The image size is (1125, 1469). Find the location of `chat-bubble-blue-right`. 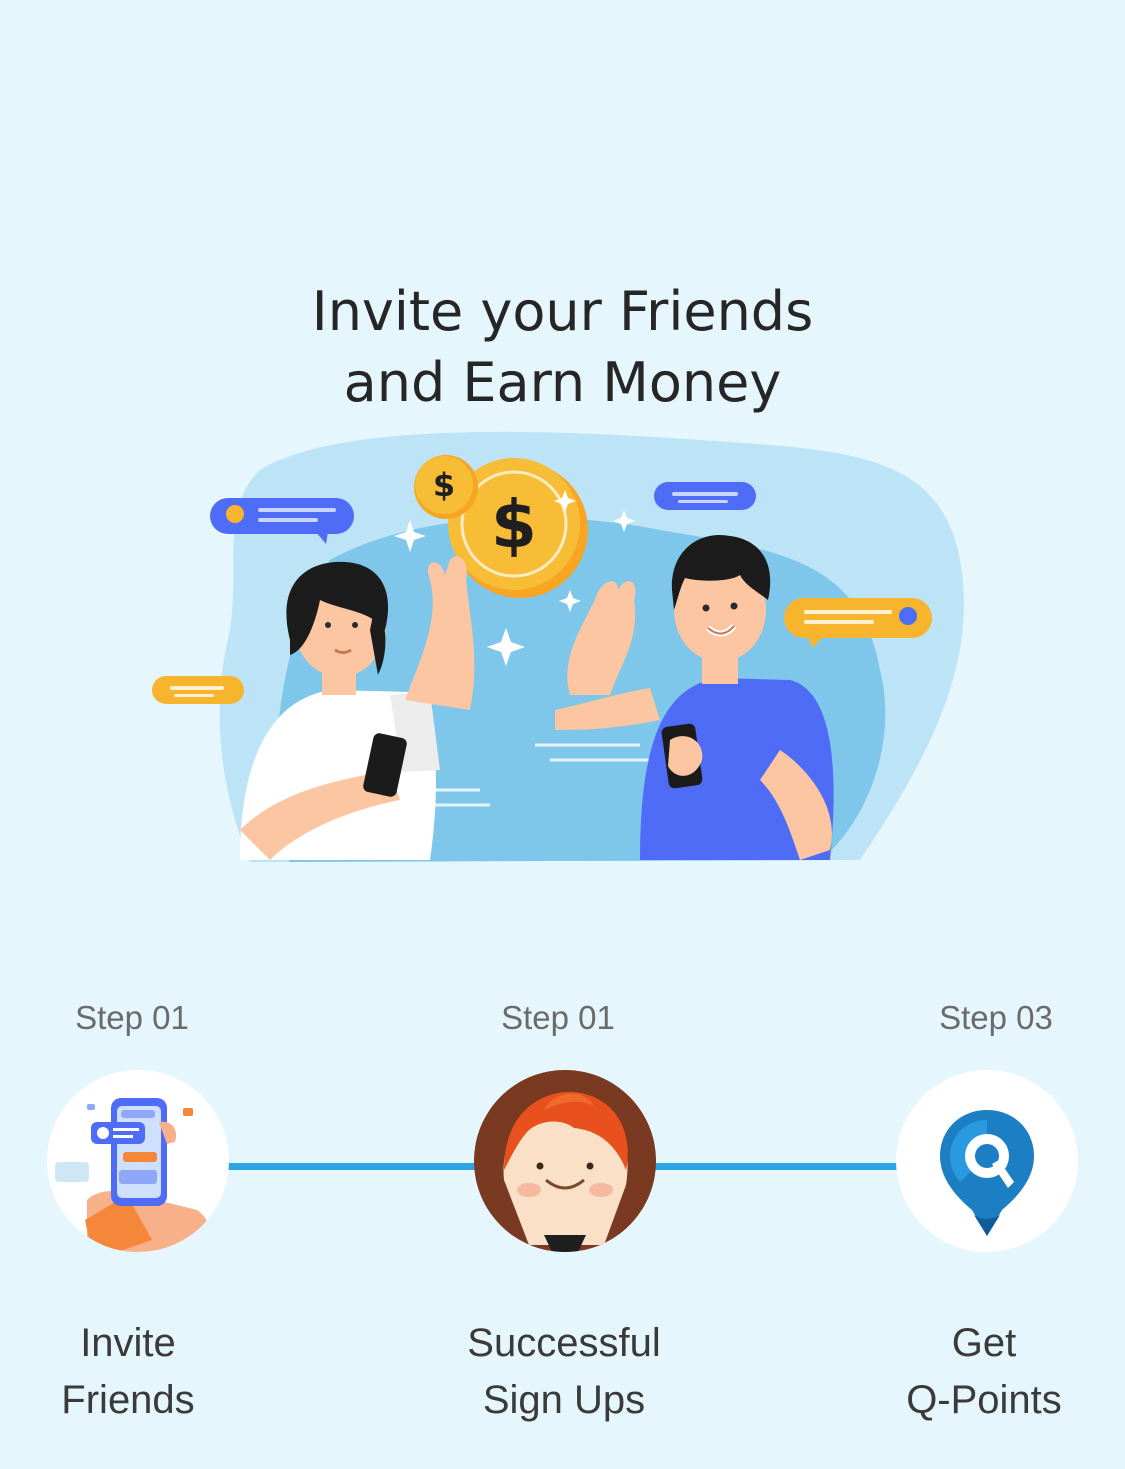

chat-bubble-blue-right is located at coordinates (705, 496).